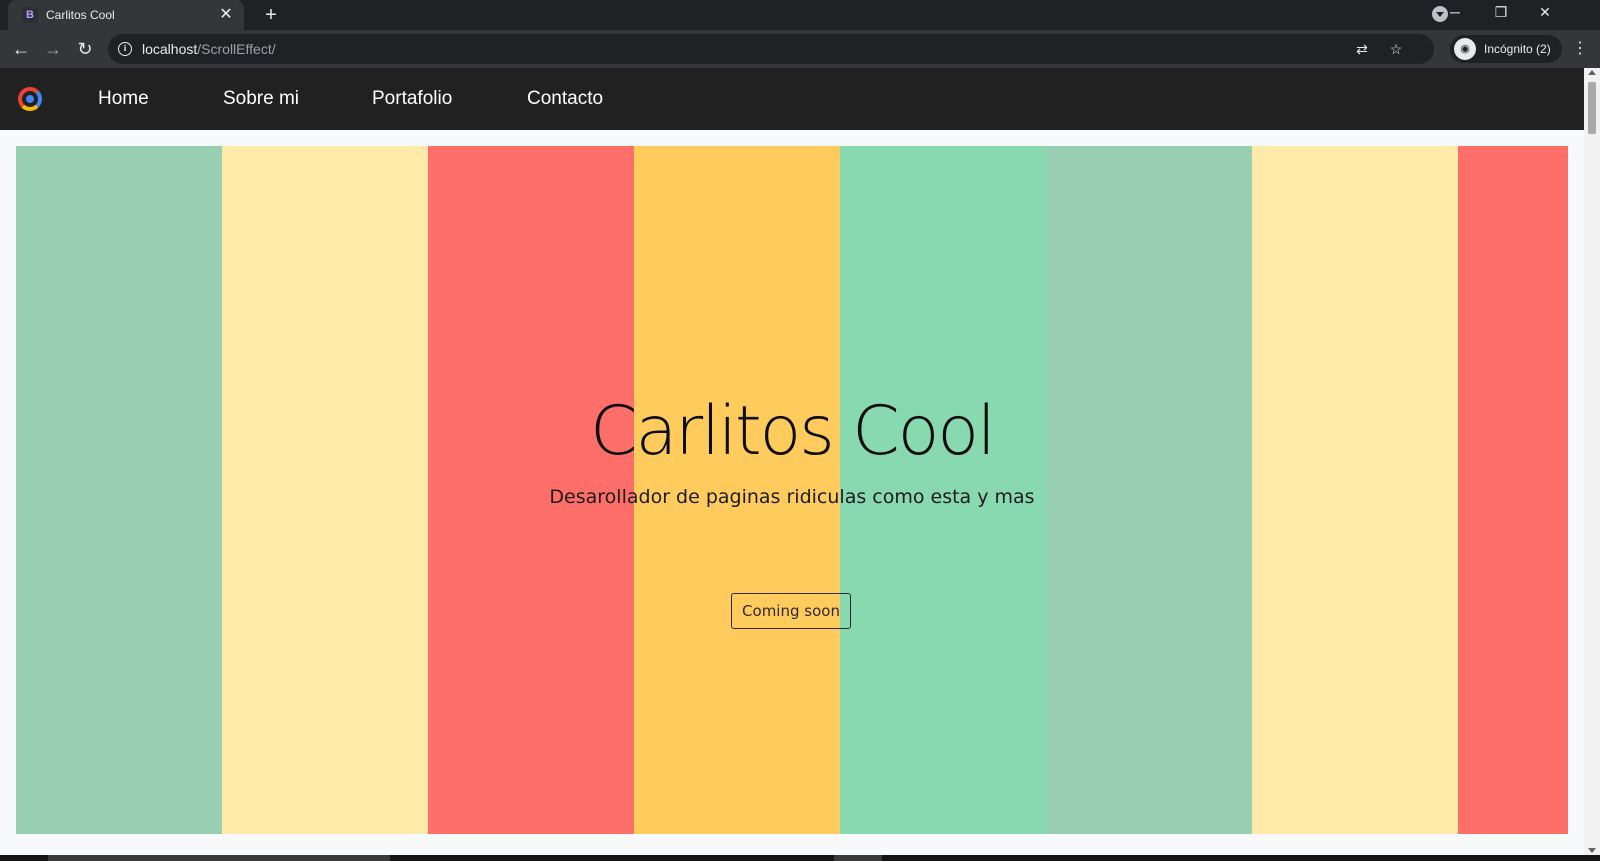 This screenshot has width=1600, height=861. Describe the element at coordinates (793, 431) in the screenshot. I see `hero-title: Carlitos Cool` at that location.